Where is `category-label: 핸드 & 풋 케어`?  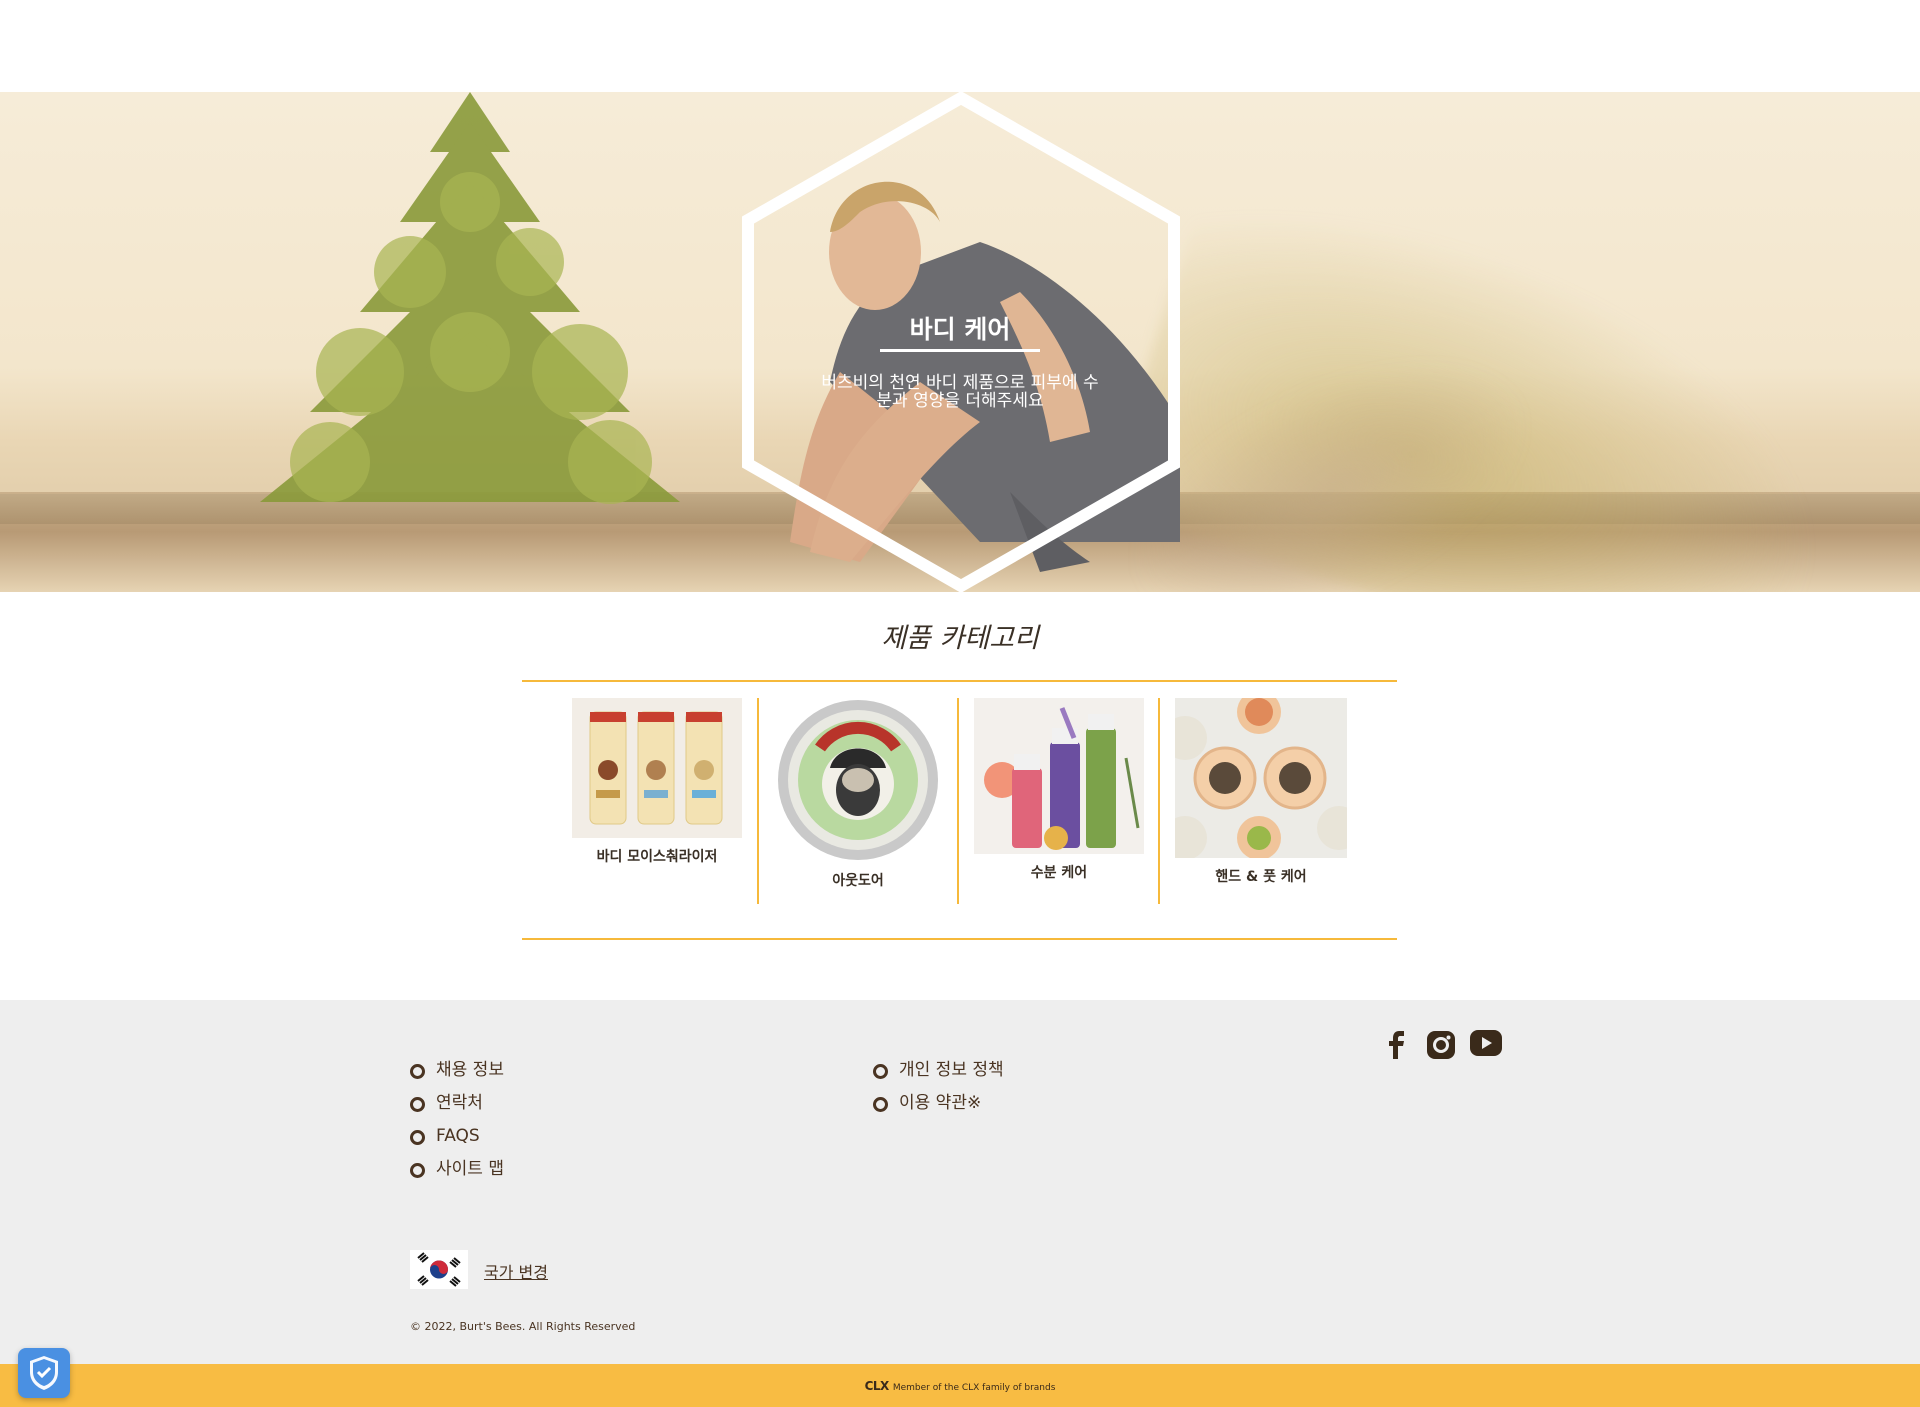
category-label: 핸드 & 풋 케어 is located at coordinates (1261, 877).